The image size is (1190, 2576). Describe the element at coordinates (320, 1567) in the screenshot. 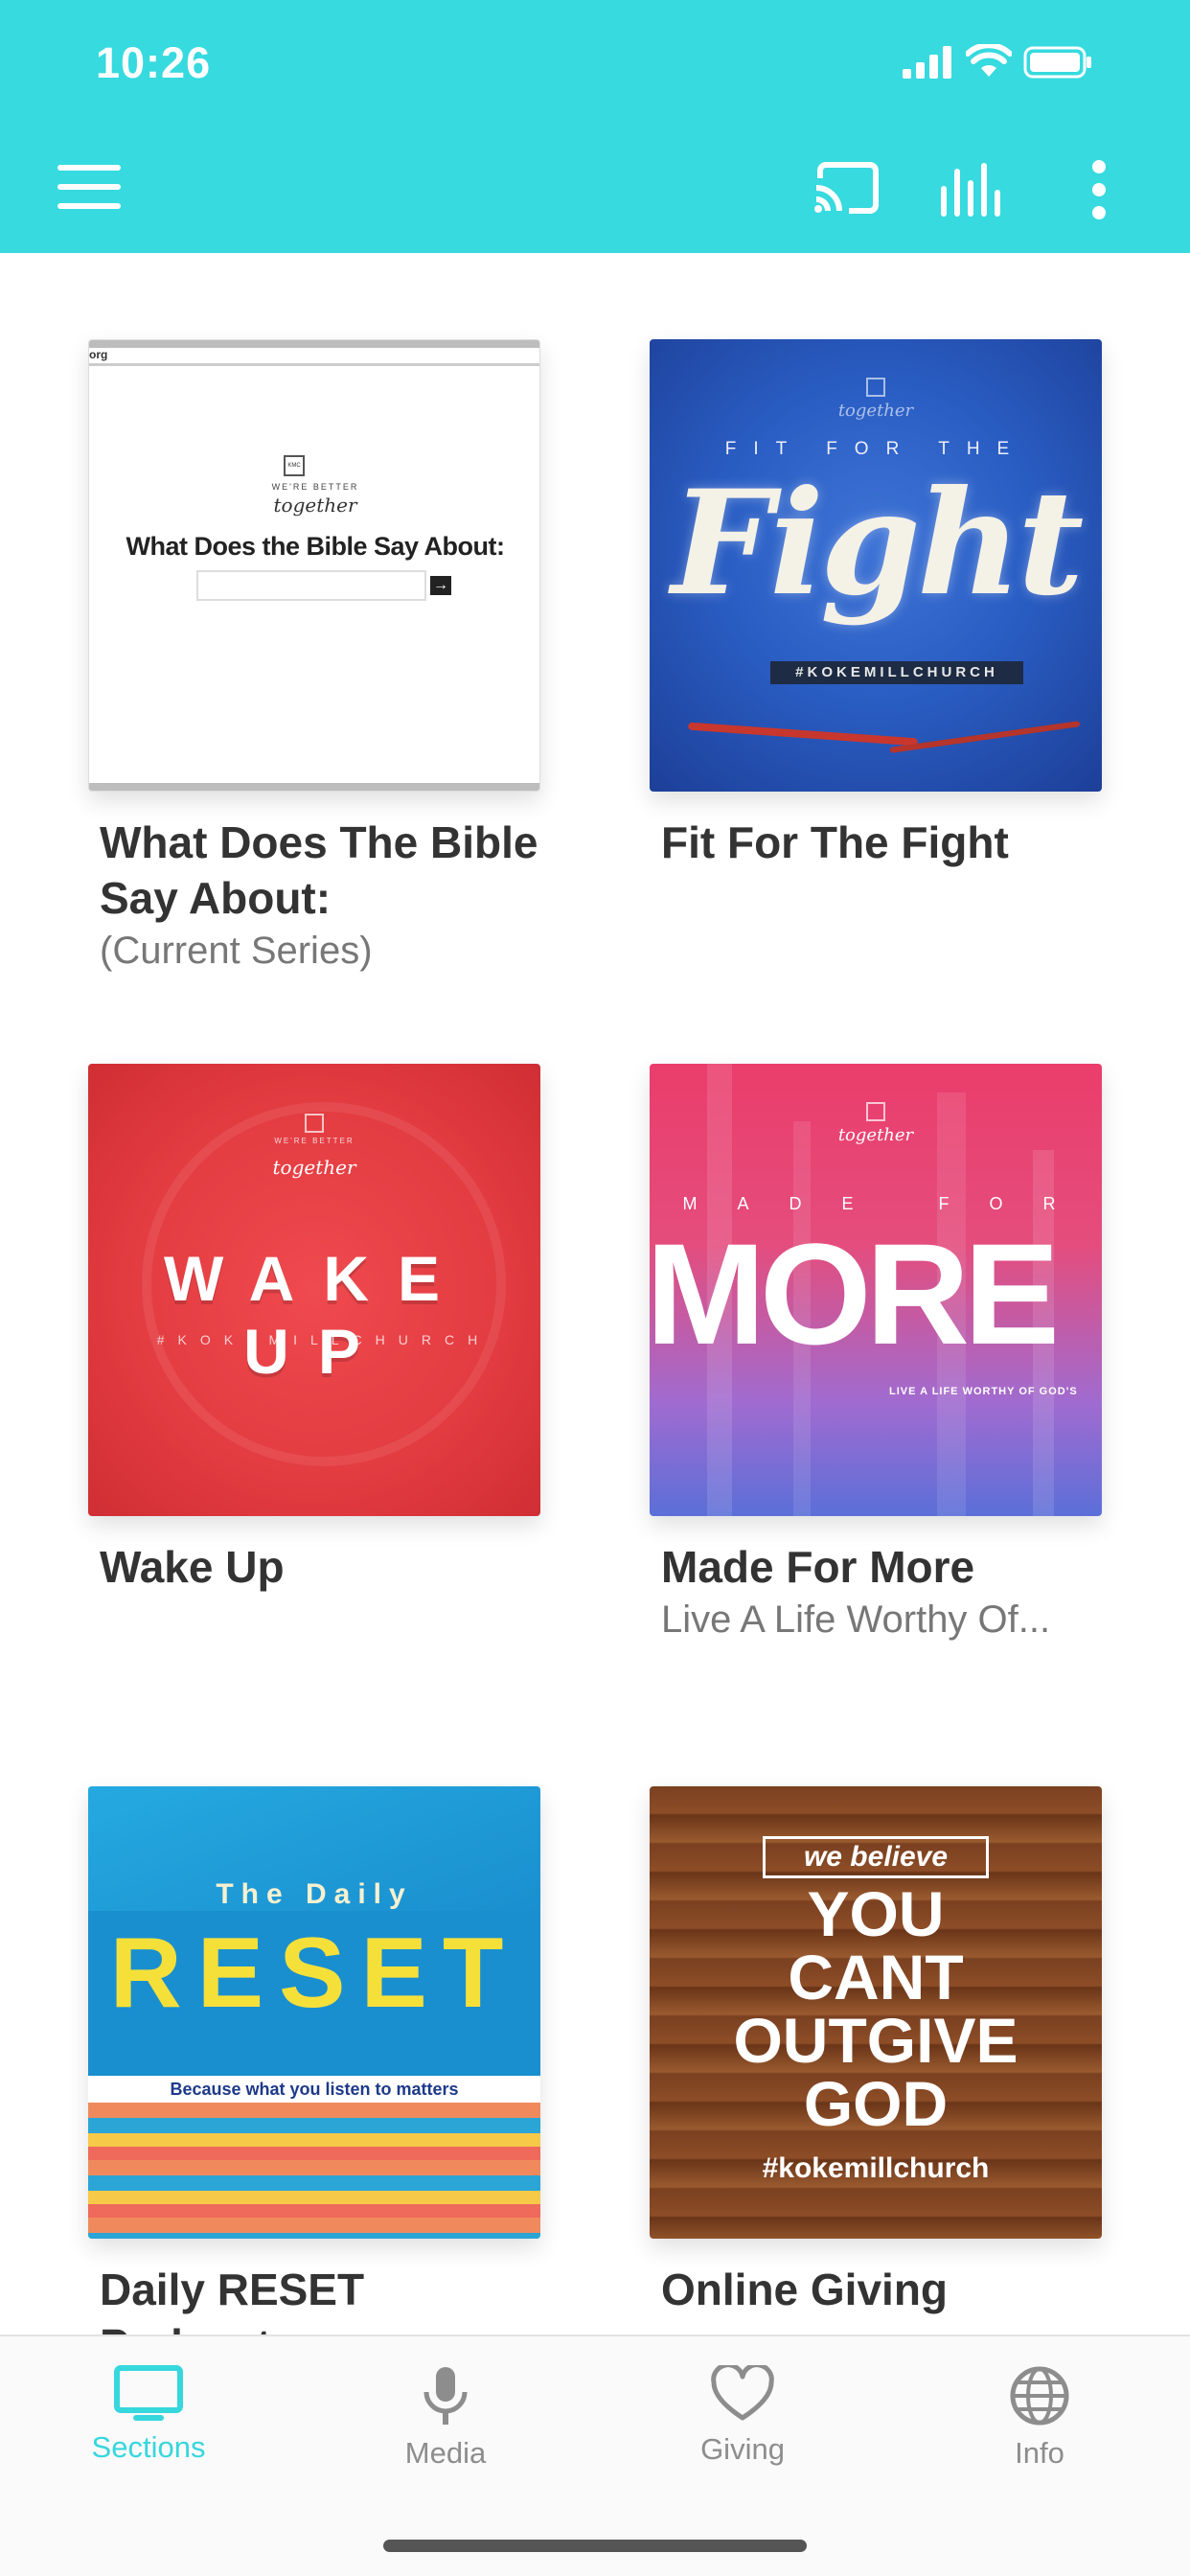

I see `card-title: Wake Up` at that location.